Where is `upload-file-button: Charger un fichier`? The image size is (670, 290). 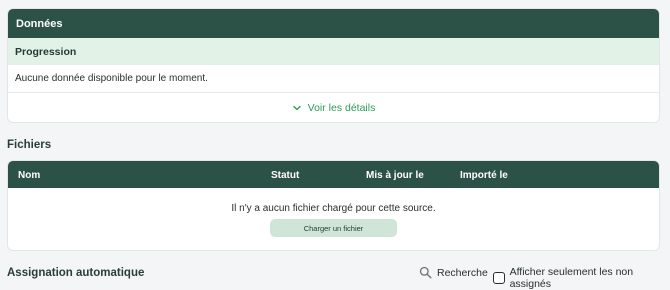 upload-file-button: Charger un fichier is located at coordinates (333, 228).